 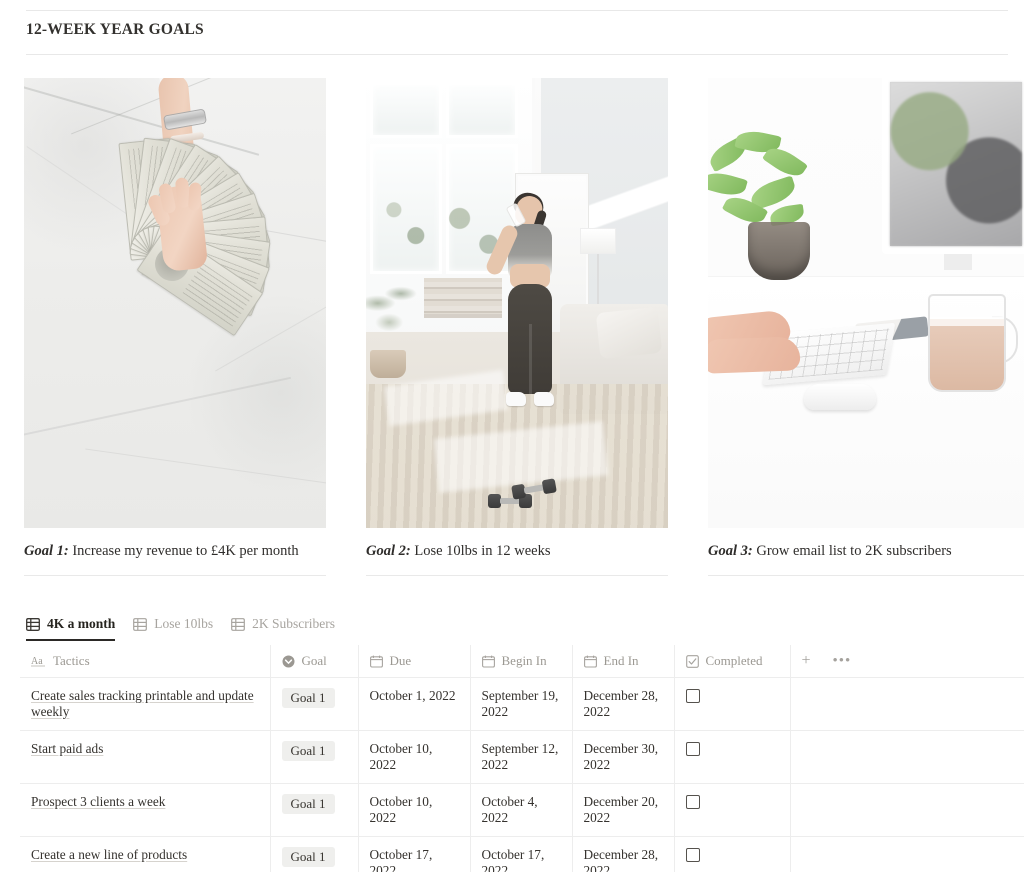 What do you see at coordinates (288, 661) in the screenshot?
I see `select-circle-icon` at bounding box center [288, 661].